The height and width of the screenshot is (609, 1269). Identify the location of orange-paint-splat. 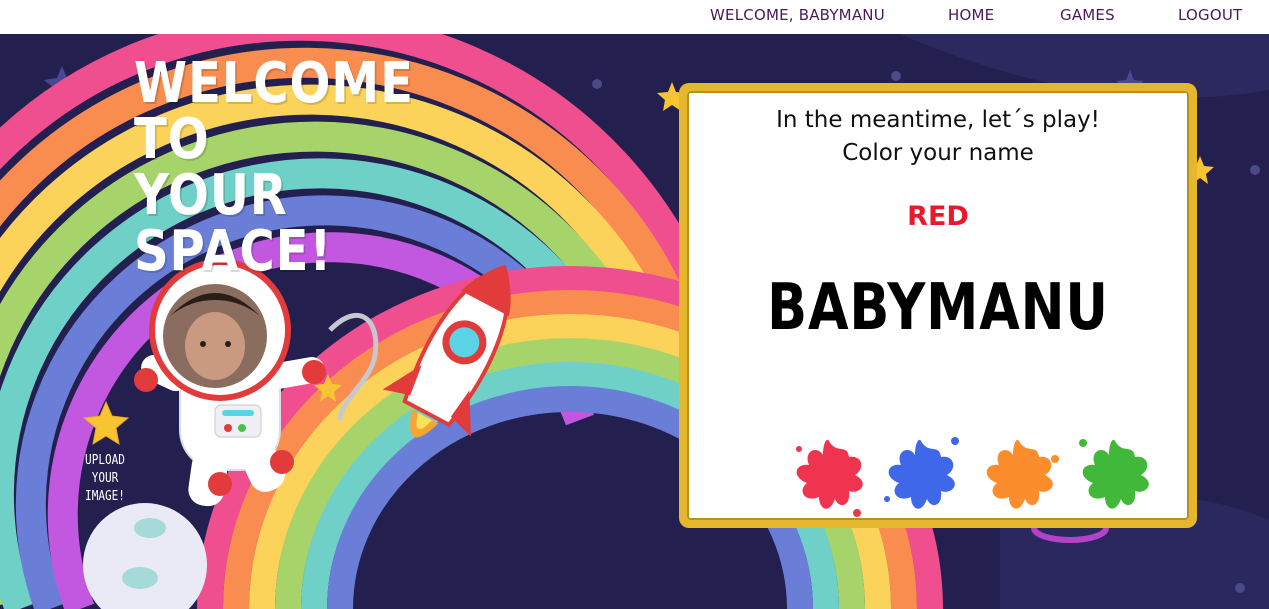
(1019, 475).